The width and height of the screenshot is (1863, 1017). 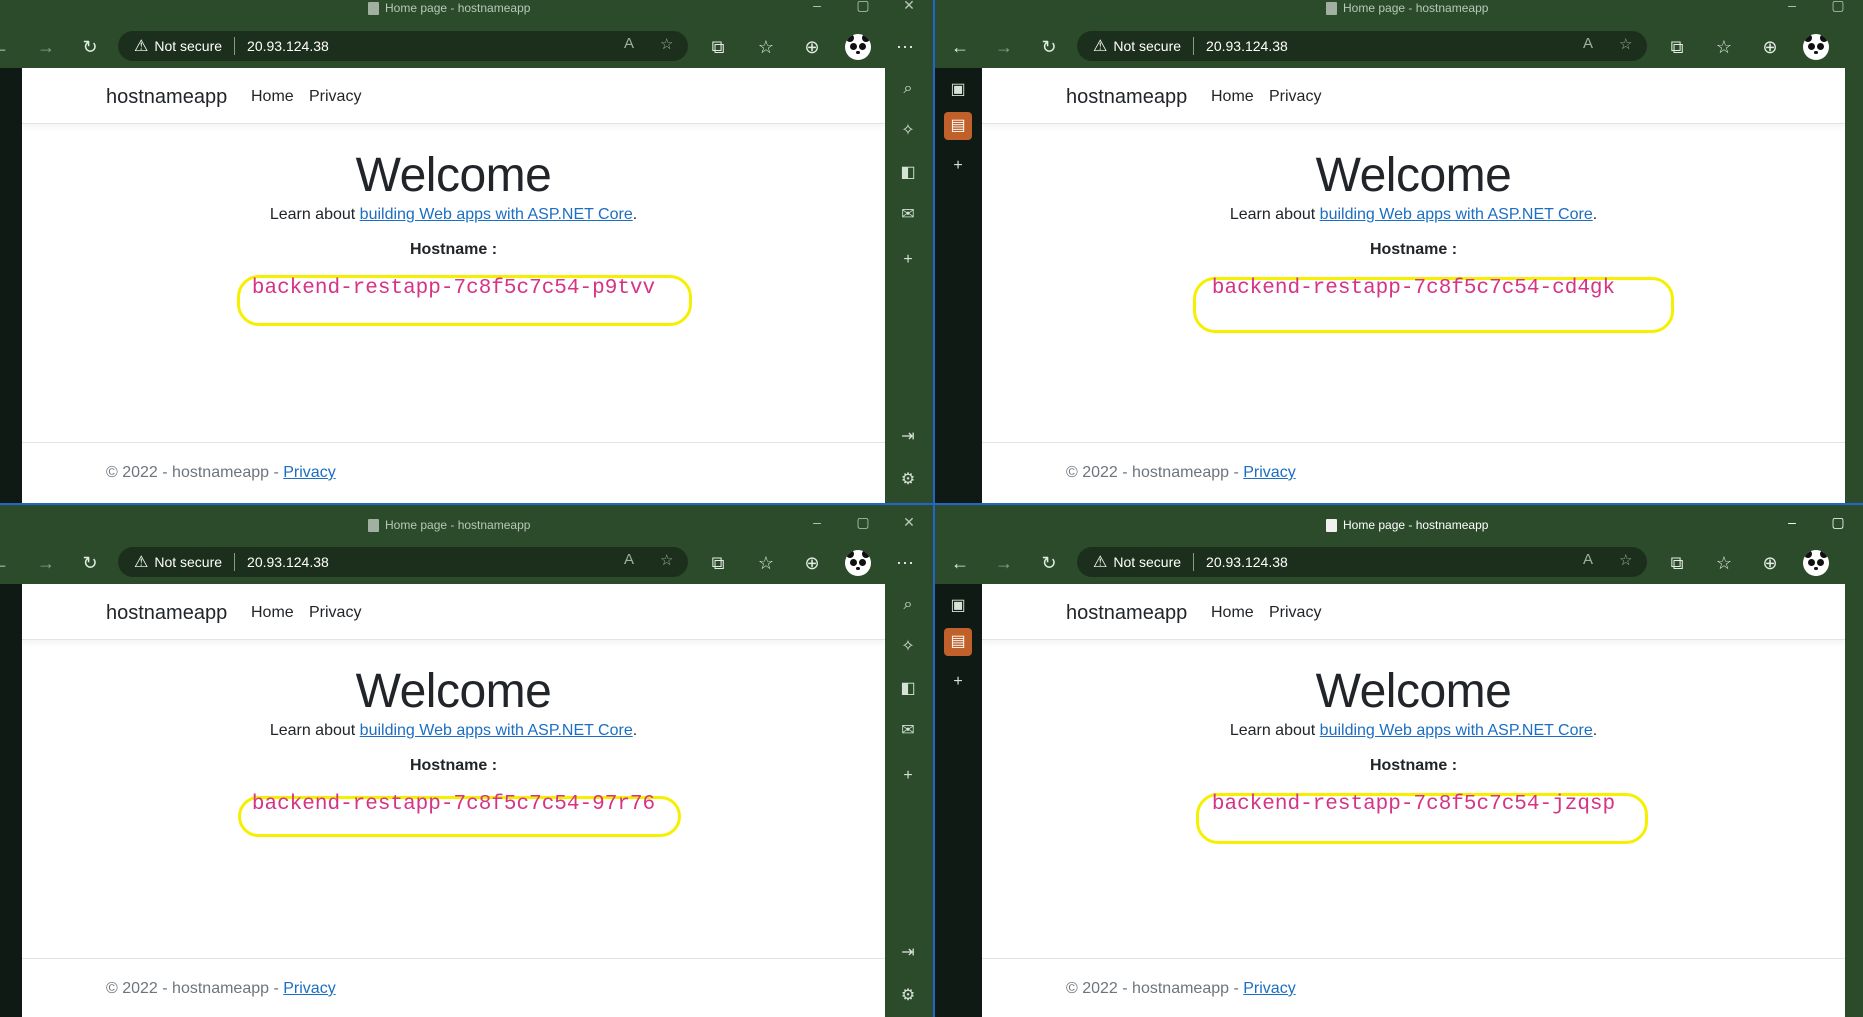 What do you see at coordinates (467, 8) in the screenshot?
I see `title-bar: Home page - hostnameapp – ▢ ✕` at bounding box center [467, 8].